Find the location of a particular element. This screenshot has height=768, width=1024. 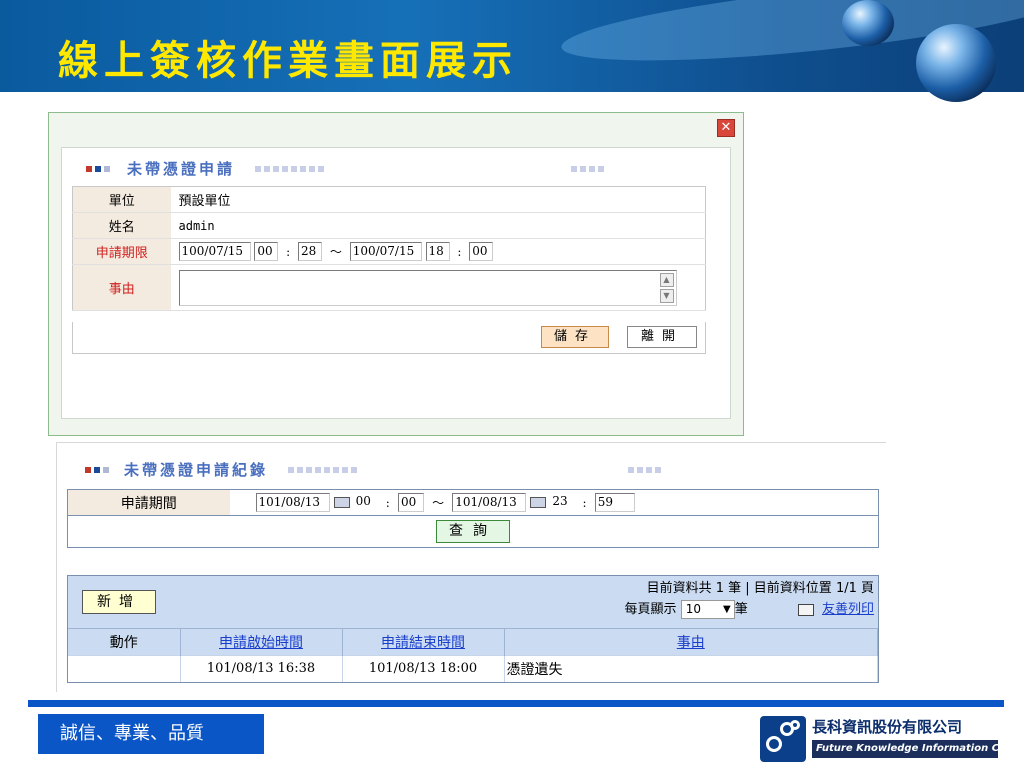

company-name: 長科資訊股份有限公司 is located at coordinates (887, 727).